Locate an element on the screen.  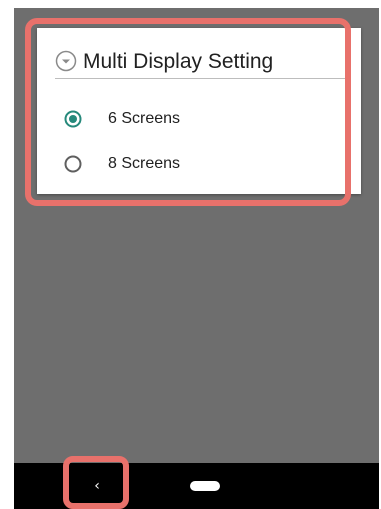
dialog-header: Multi Display Setting is located at coordinates (202, 61).